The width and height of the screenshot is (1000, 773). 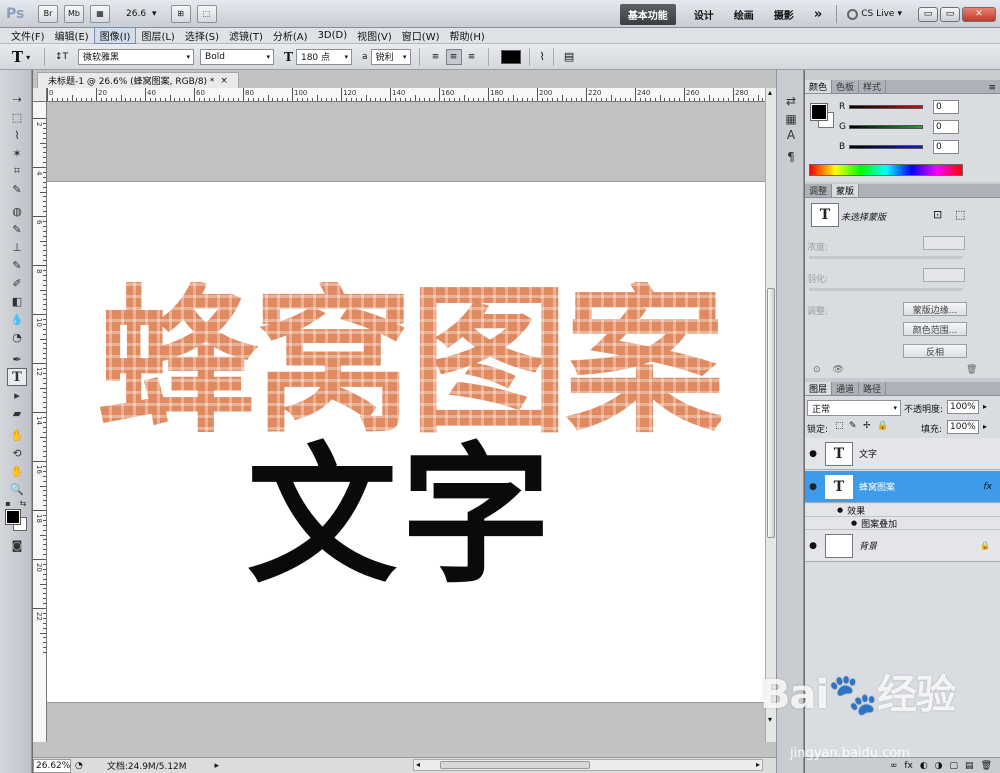 What do you see at coordinates (873, 388) in the screenshot?
I see `tab-paths: 路径` at bounding box center [873, 388].